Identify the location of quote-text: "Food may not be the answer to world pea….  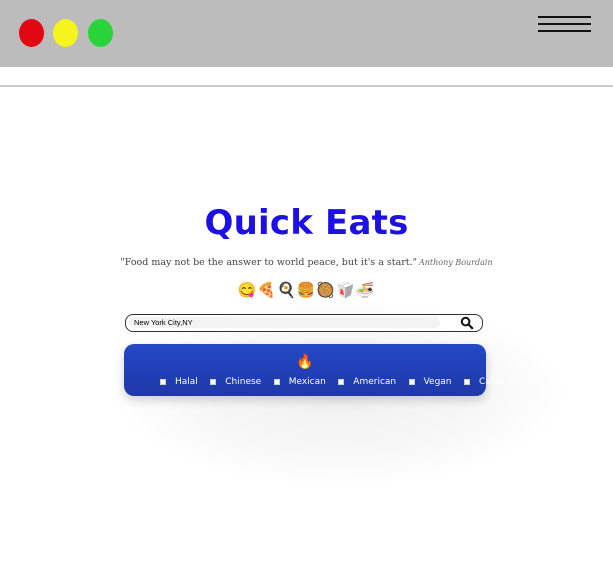
(268, 262).